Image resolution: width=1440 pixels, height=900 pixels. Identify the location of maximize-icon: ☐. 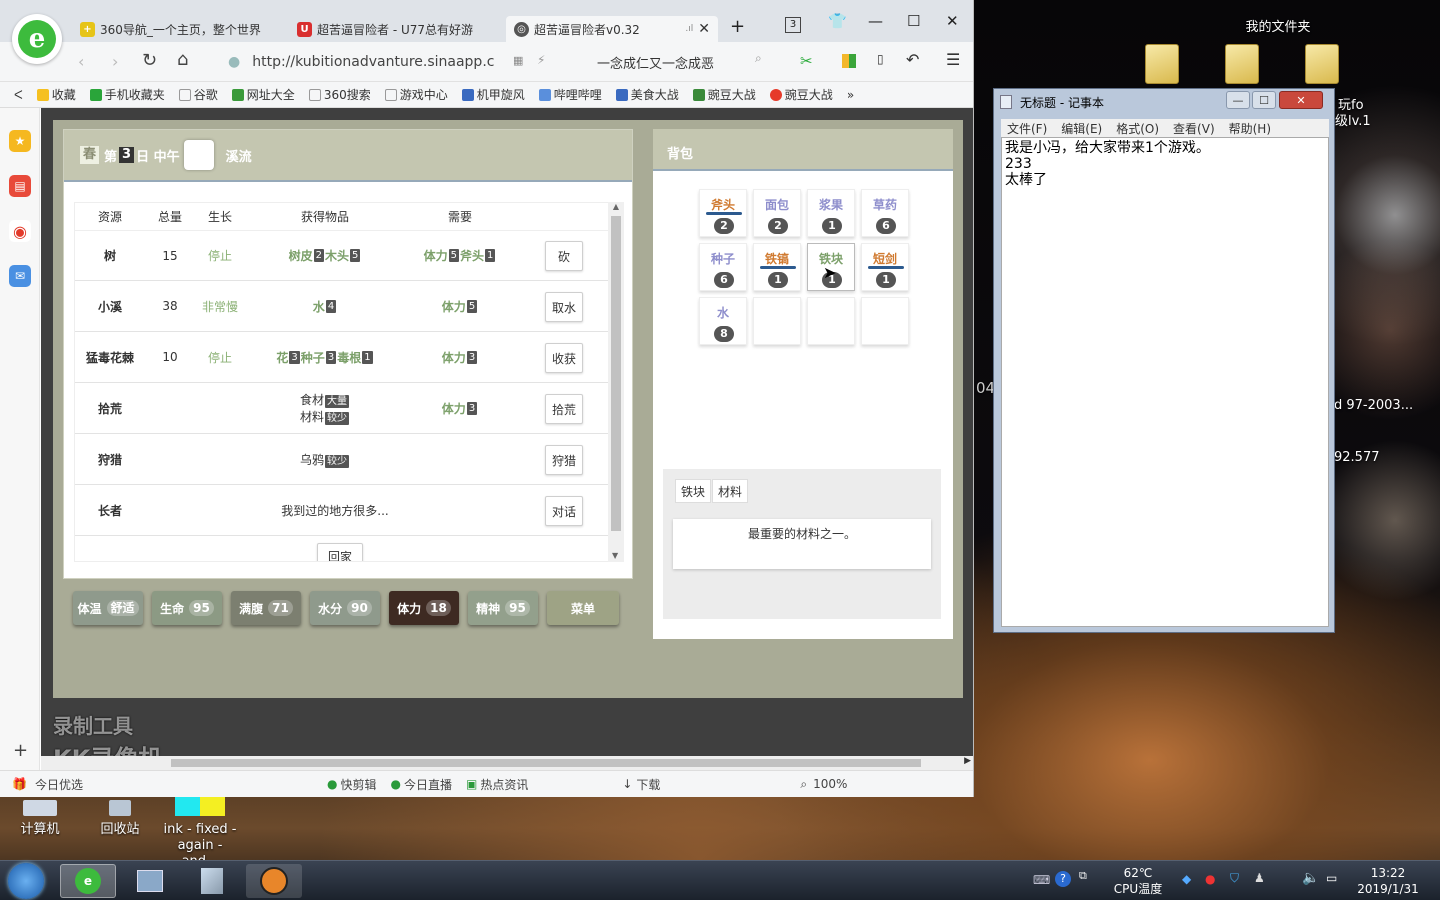
(913, 21).